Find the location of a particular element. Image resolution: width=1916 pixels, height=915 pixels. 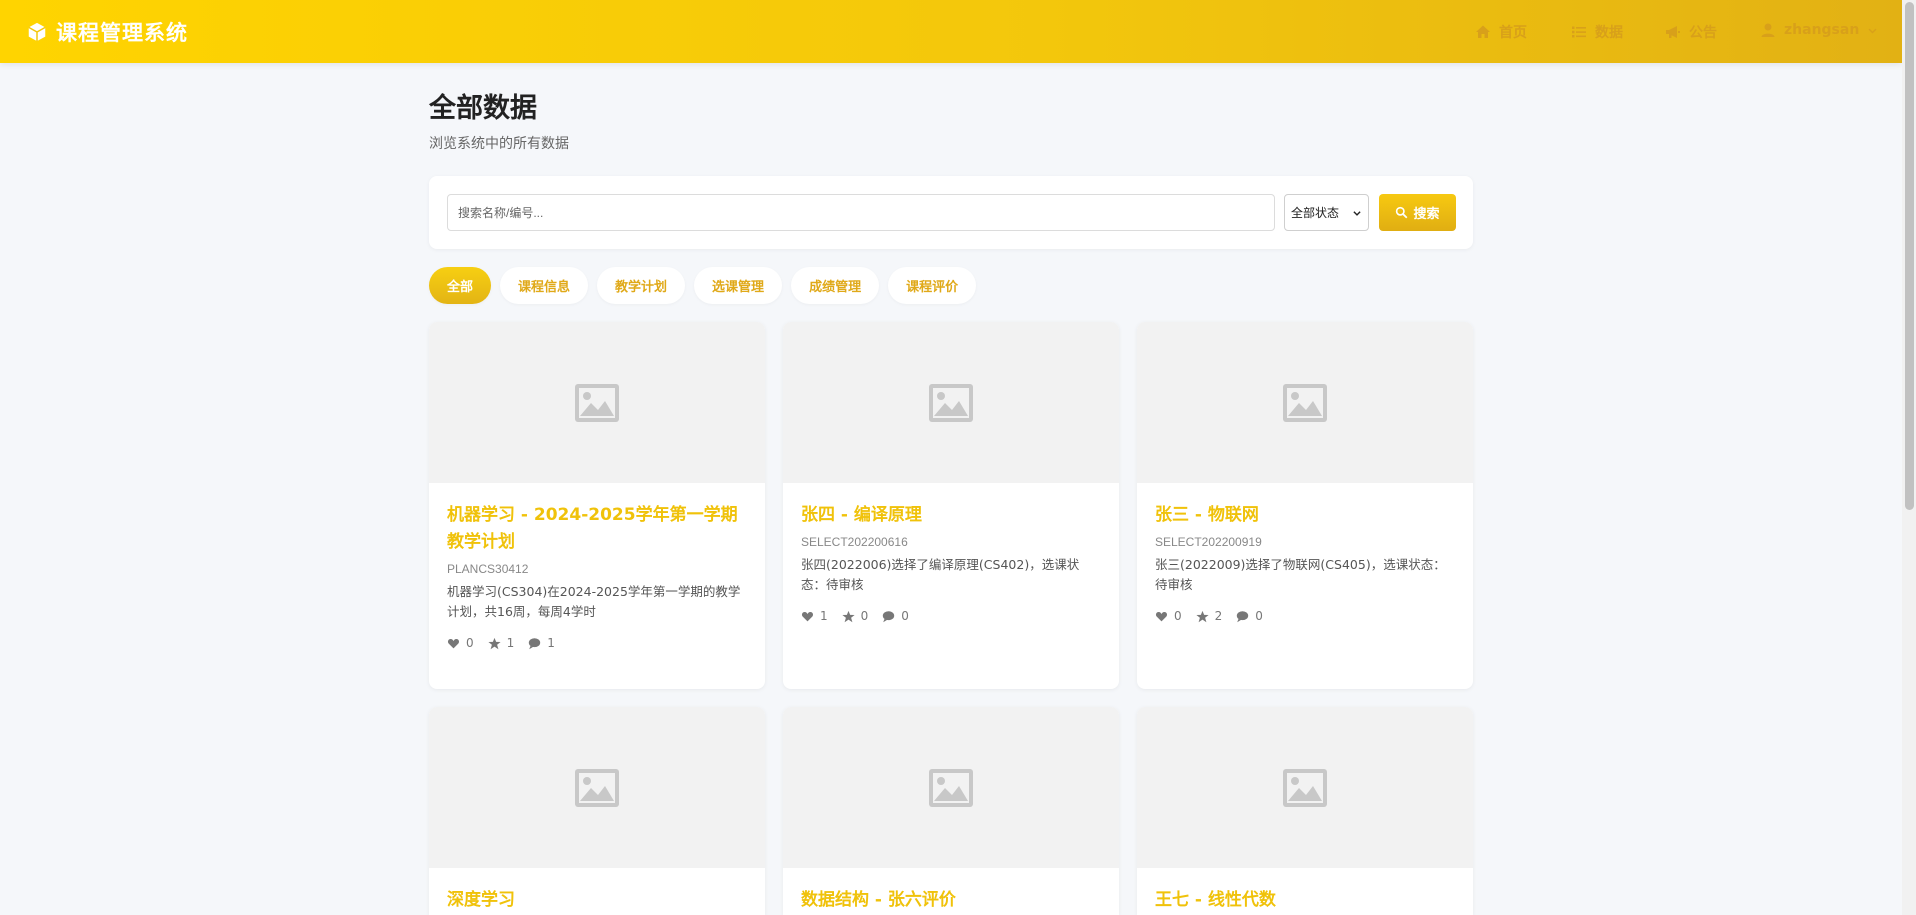

top-navbar: 课程管理系统 首页 数据 公告 zhangsan is located at coordinates (951, 31).